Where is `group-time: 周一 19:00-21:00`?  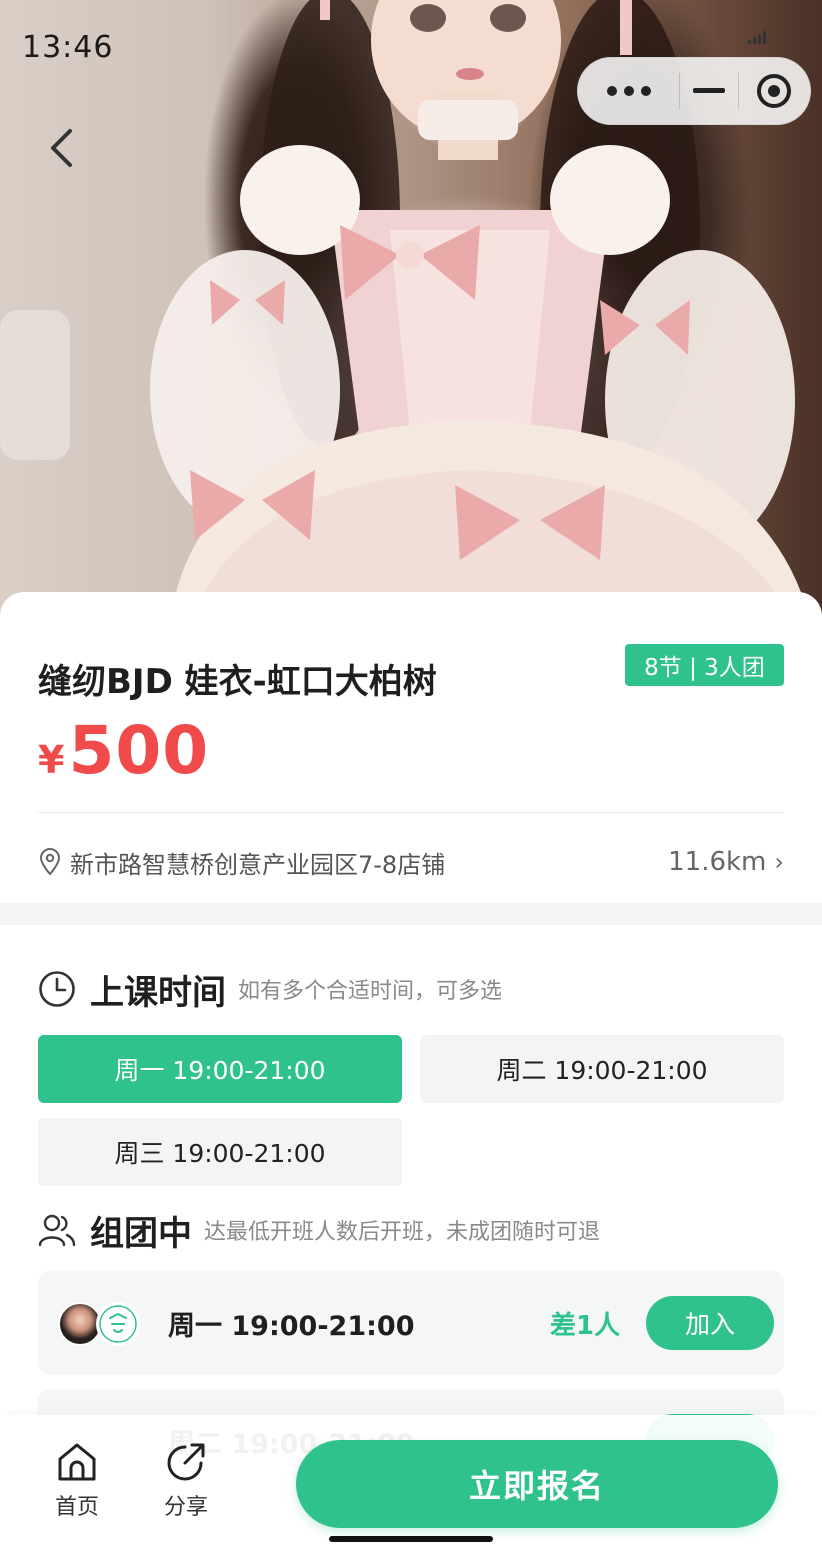 group-time: 周一 19:00-21:00 is located at coordinates (291, 1326).